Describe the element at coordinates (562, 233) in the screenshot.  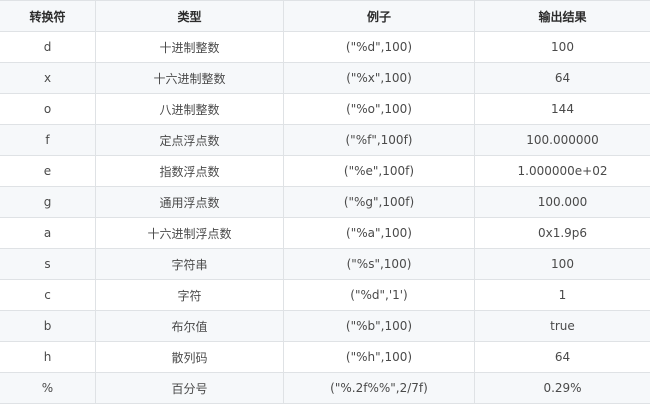
I see `output-cell: 0x1.9p6` at that location.